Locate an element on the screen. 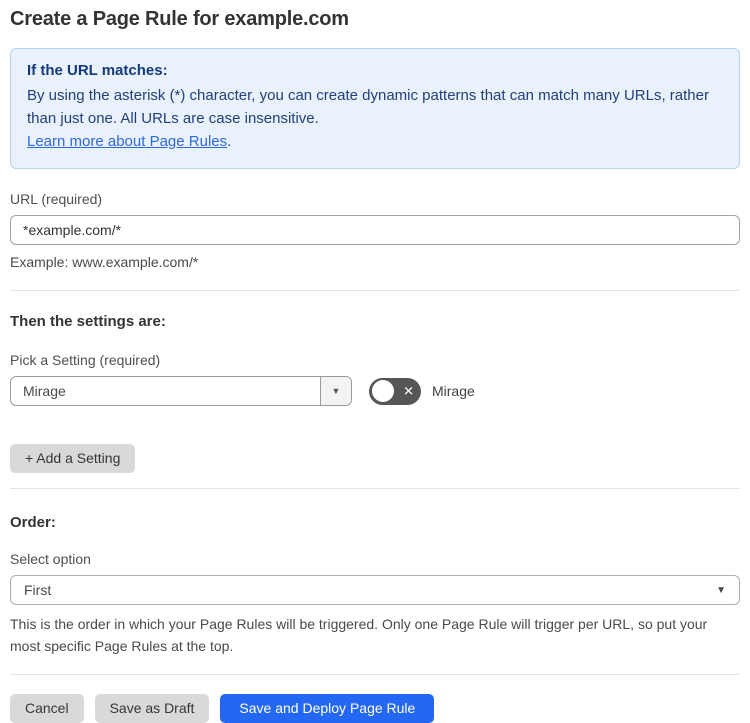 Image resolution: width=750 pixels, height=723 pixels. info-box-heading: If the URL matches: is located at coordinates (97, 70).